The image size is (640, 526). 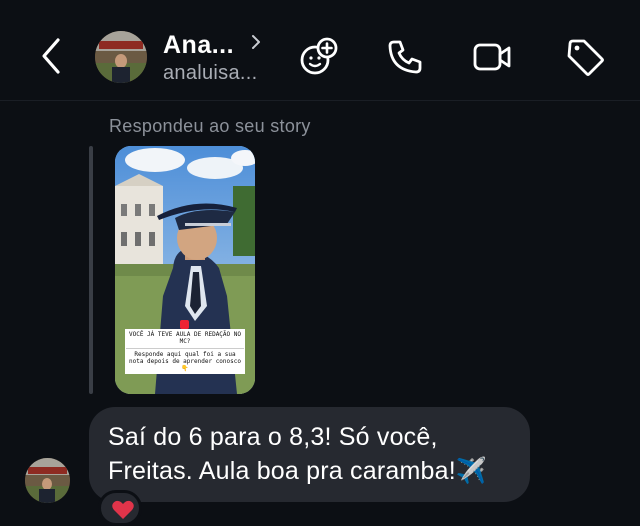 What do you see at coordinates (185, 340) in the screenshot?
I see `story-question: VOCÊ JÁ TEVE AULA DE REDAÇÃO NO MC?` at bounding box center [185, 340].